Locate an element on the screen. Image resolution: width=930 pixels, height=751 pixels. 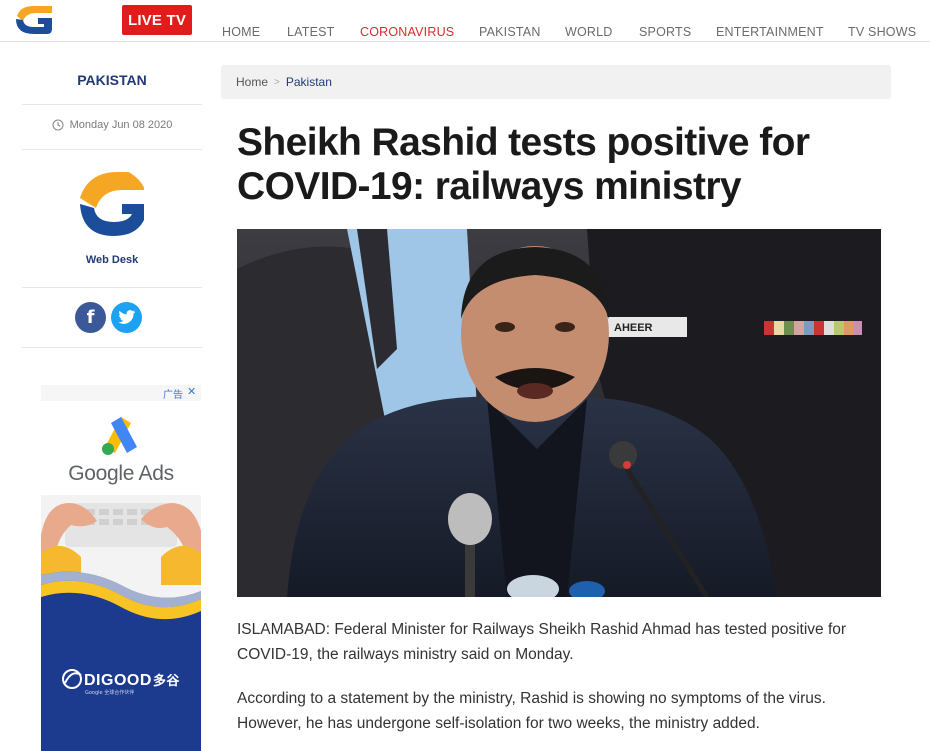
twitter-share-icon is located at coordinates (126, 317).